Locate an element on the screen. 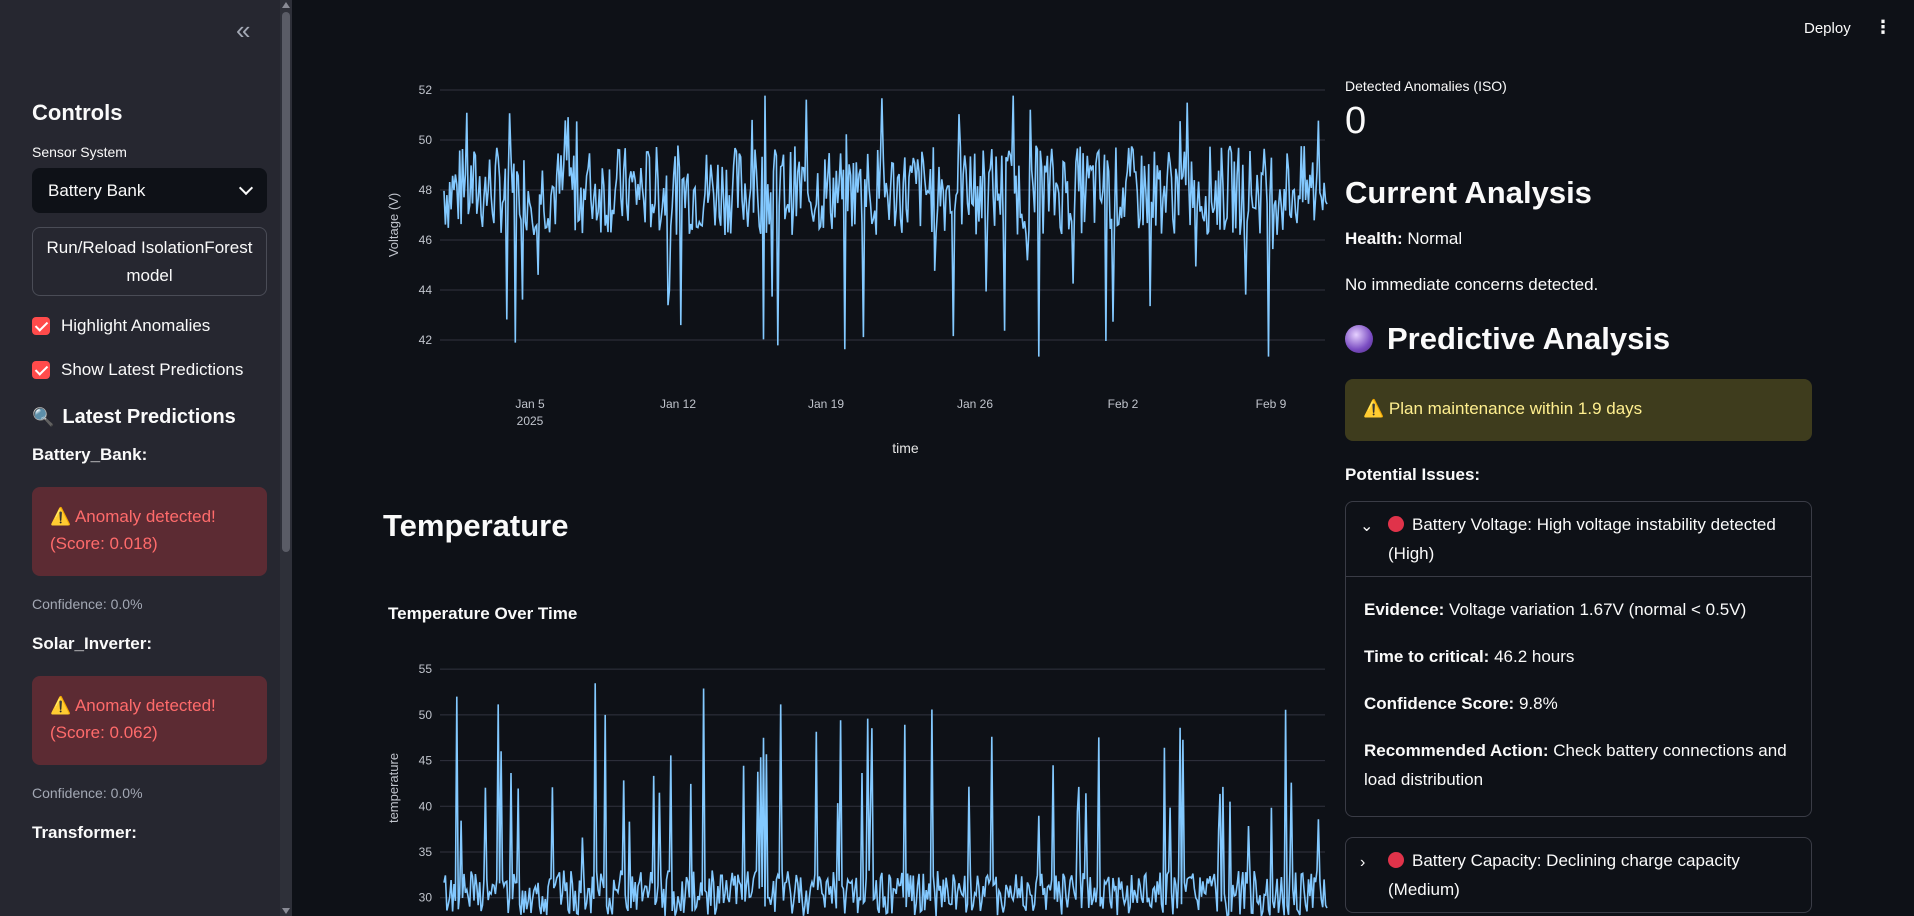  y-tick-label: 48 is located at coordinates (426, 190).